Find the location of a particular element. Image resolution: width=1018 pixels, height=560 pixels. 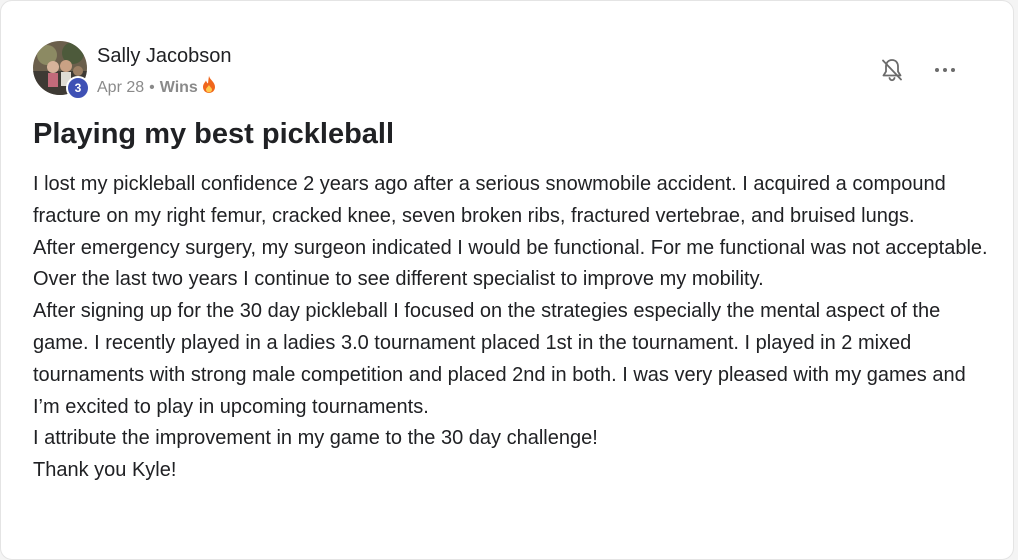

bell-off-icon is located at coordinates (892, 70).